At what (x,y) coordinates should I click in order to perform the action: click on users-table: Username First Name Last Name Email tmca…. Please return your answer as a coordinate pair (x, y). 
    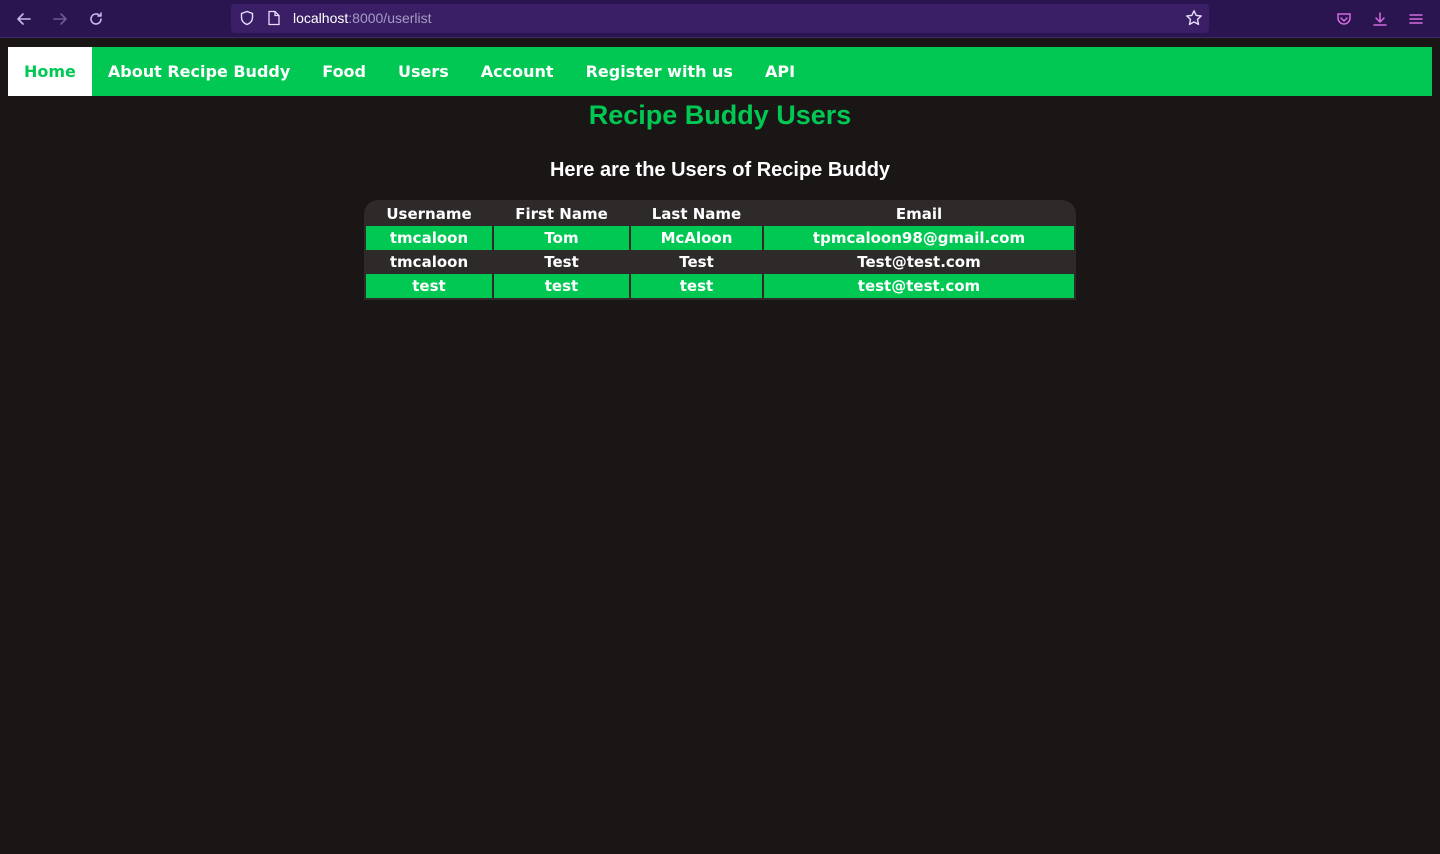
    Looking at the image, I should click on (720, 249).